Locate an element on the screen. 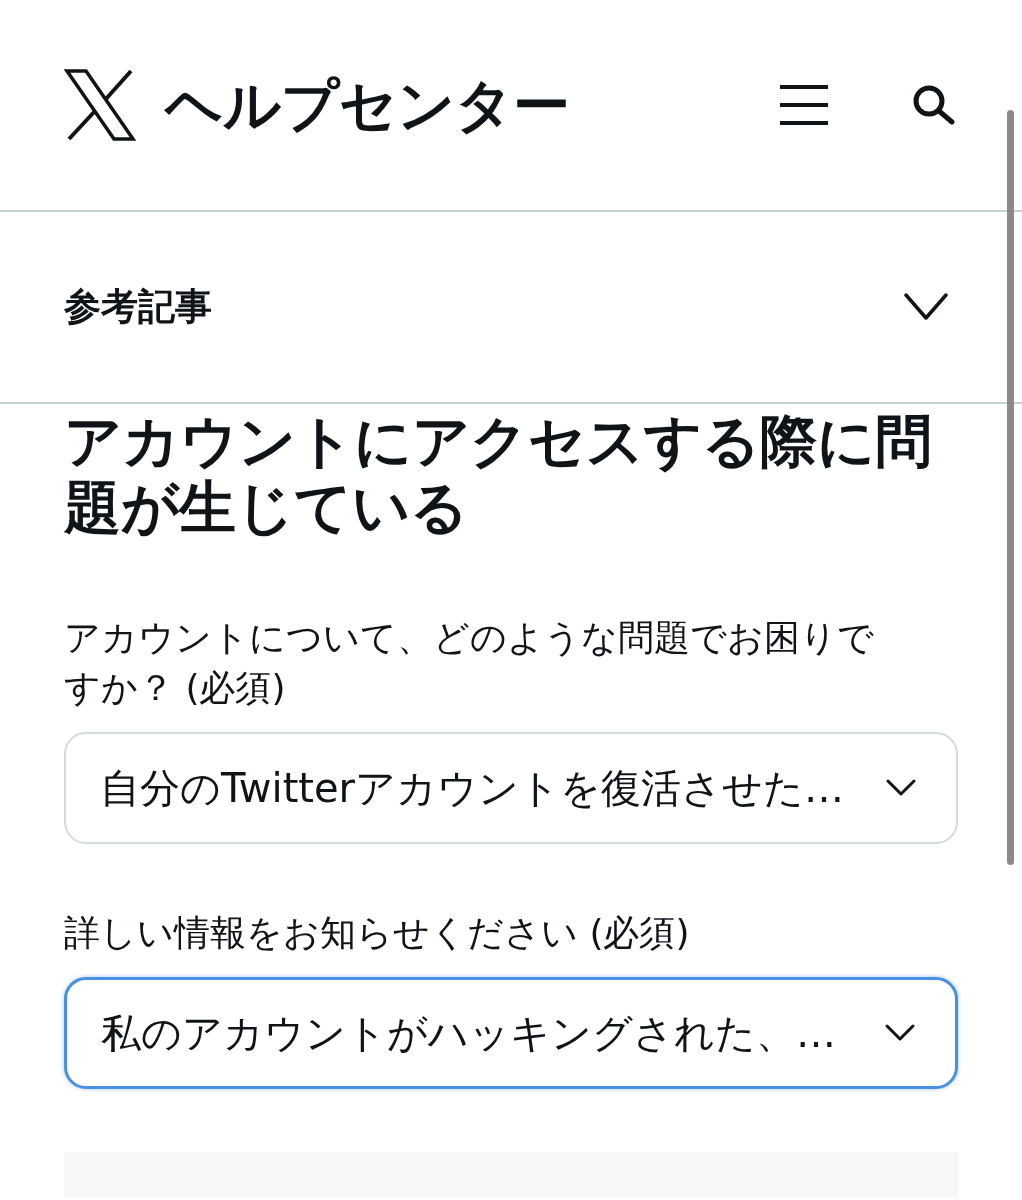 The height and width of the screenshot is (1200, 1022). search-icon is located at coordinates (934, 105).